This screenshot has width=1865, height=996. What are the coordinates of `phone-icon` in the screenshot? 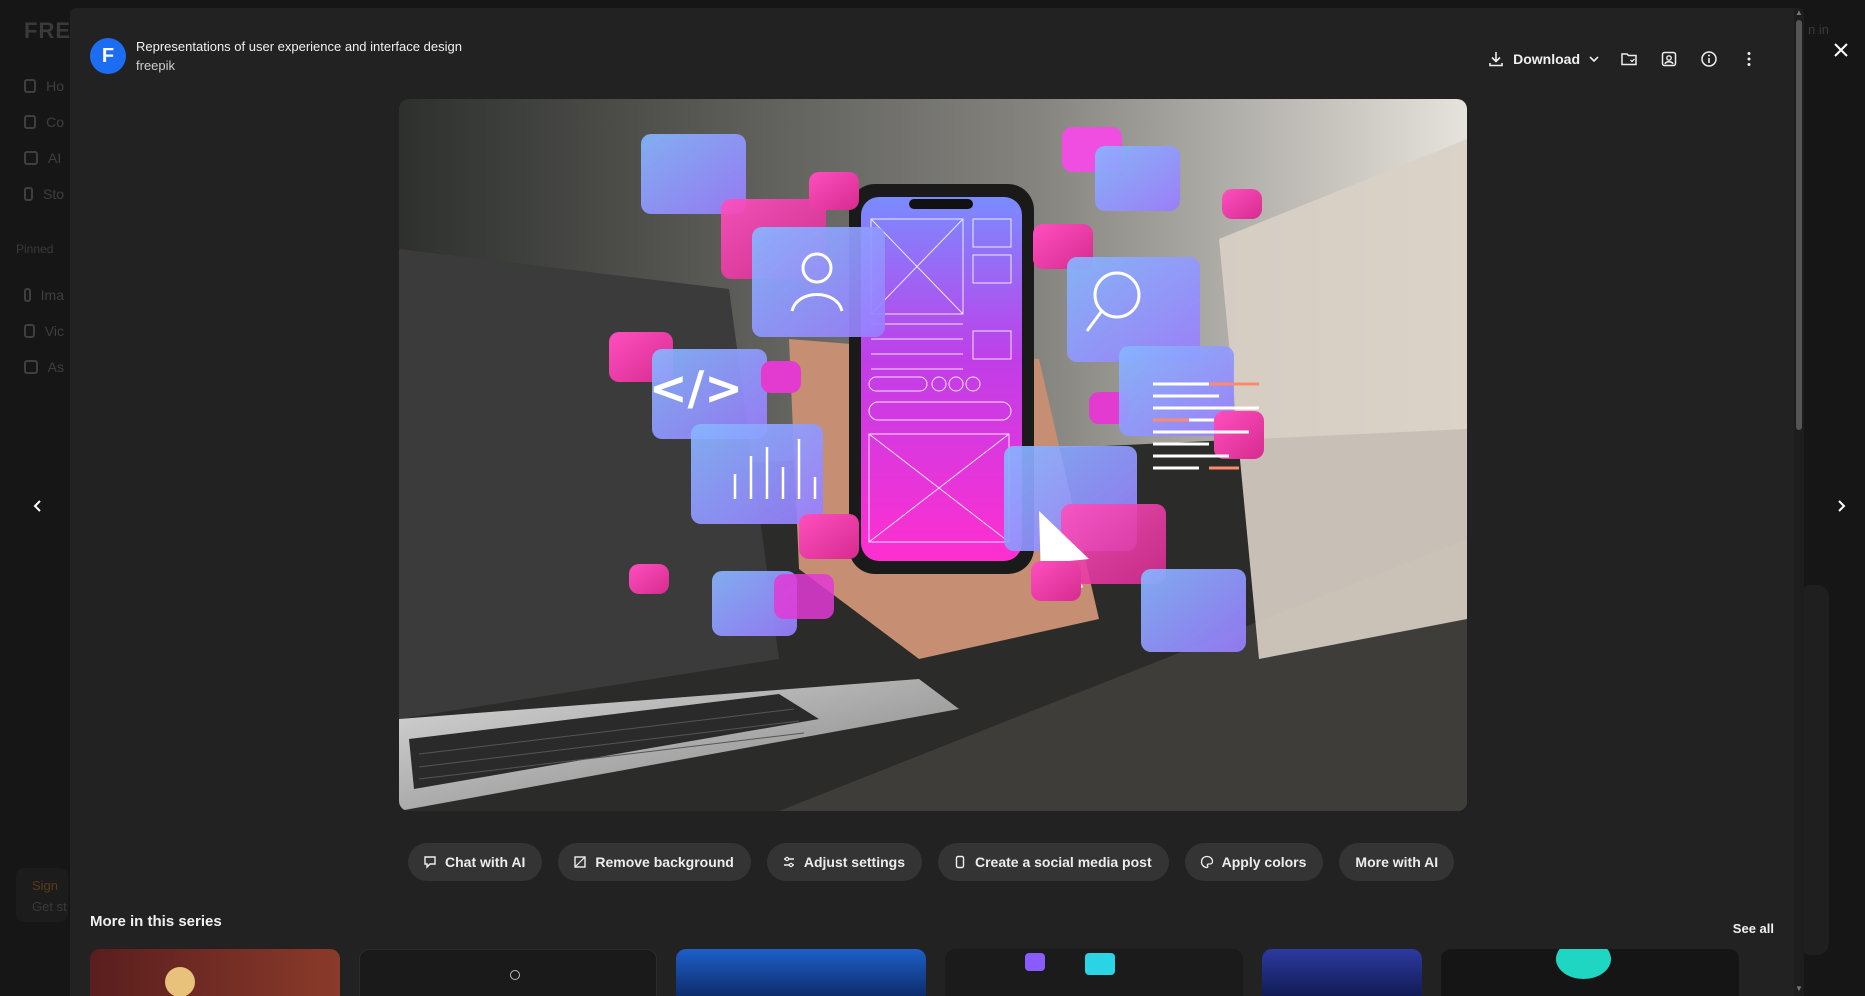 It's located at (960, 862).